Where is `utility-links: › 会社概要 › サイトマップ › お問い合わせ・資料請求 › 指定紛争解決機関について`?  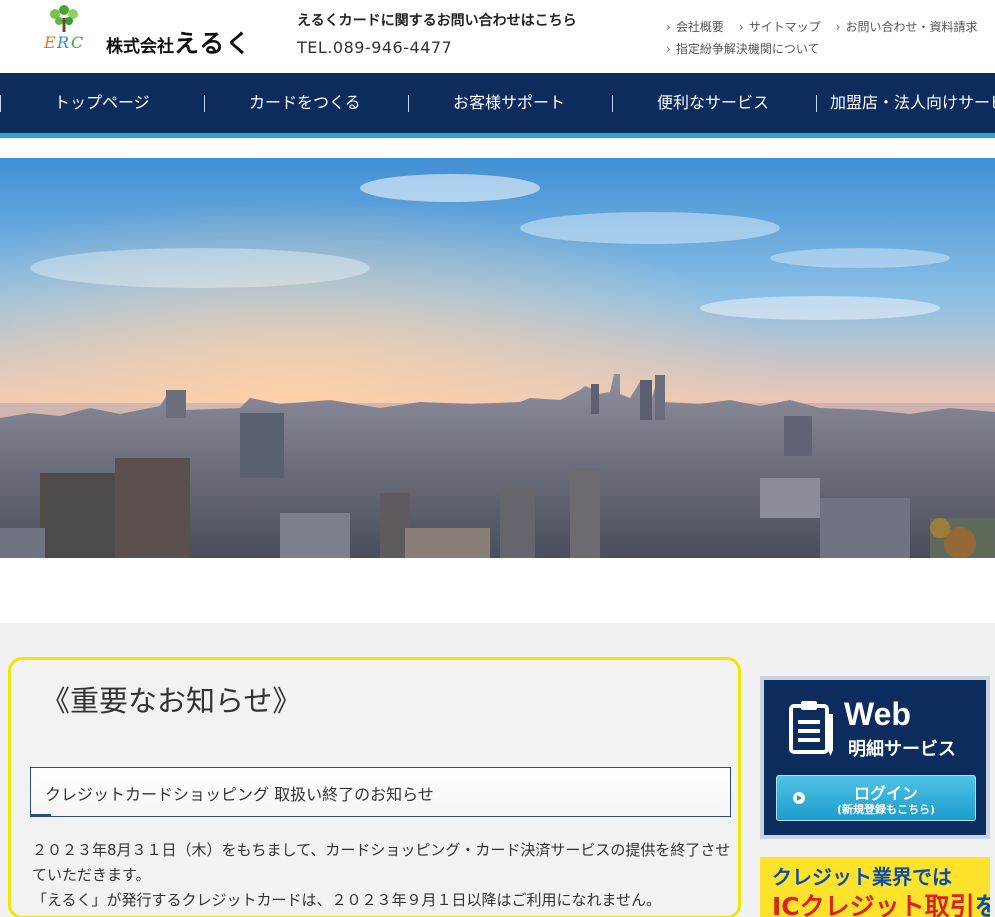
utility-links: › 会社概要 › サイトマップ › お問い合わせ・資料請求 › 指定紛争解決機関について is located at coordinates (828, 37).